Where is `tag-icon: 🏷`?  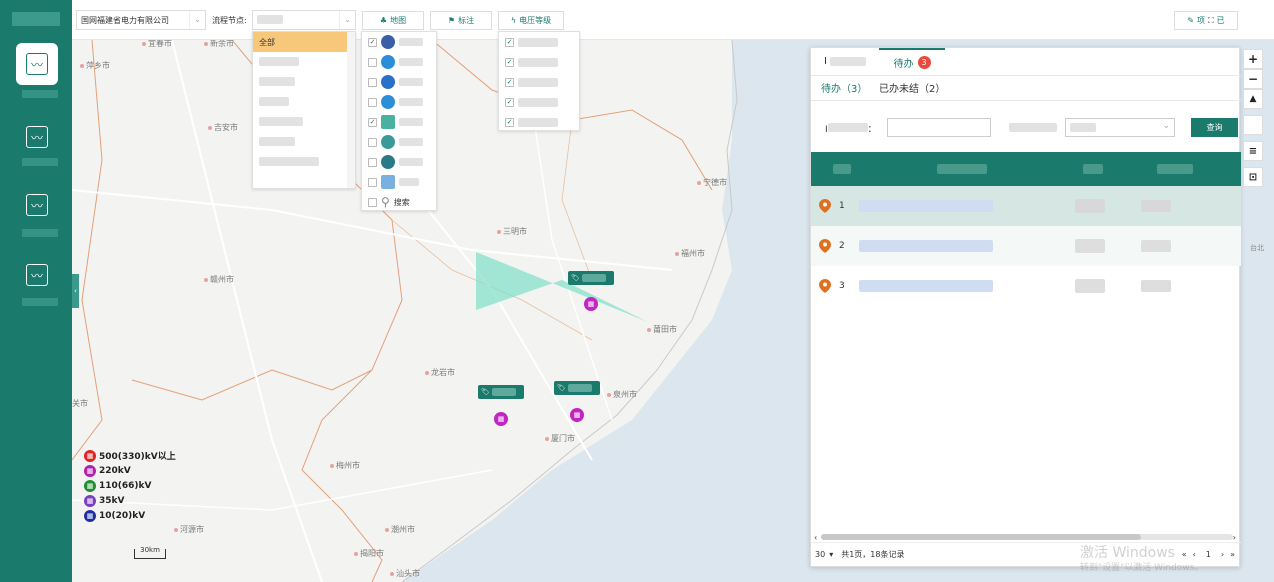 tag-icon: 🏷 is located at coordinates (485, 392).